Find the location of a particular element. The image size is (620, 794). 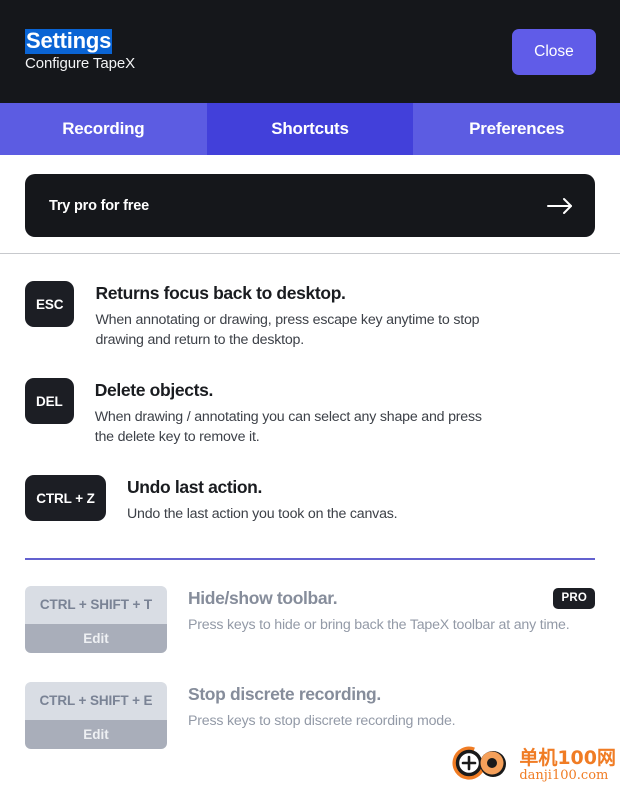

shortcut-head-del: Delete objects. is located at coordinates (345, 390).